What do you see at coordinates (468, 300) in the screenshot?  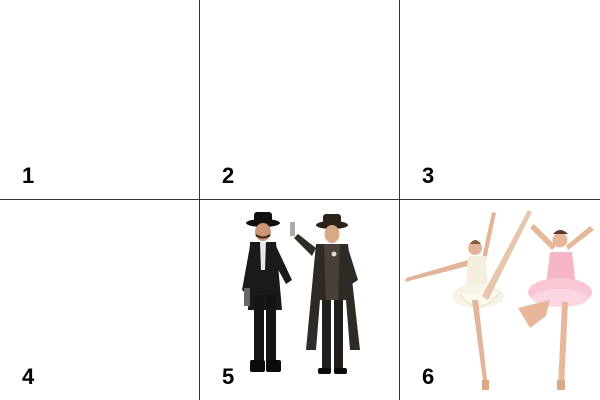 I see `ballerina-left` at bounding box center [468, 300].